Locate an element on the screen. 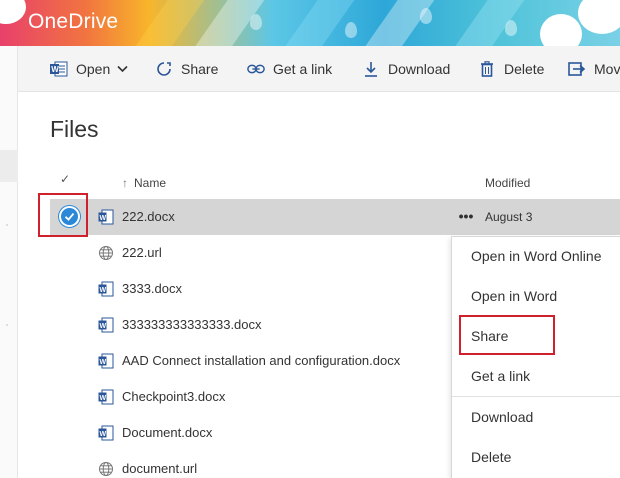  file-name: document.url is located at coordinates (159, 468).